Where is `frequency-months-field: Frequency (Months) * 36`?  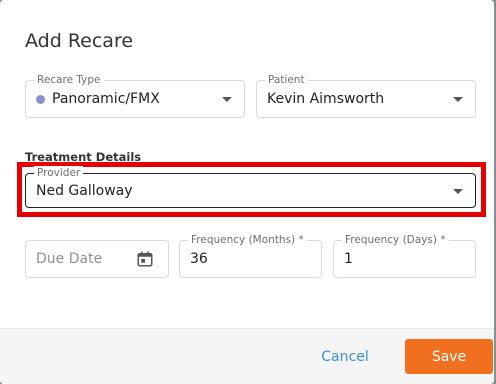 frequency-months-field: Frequency (Months) * 36 is located at coordinates (250, 255).